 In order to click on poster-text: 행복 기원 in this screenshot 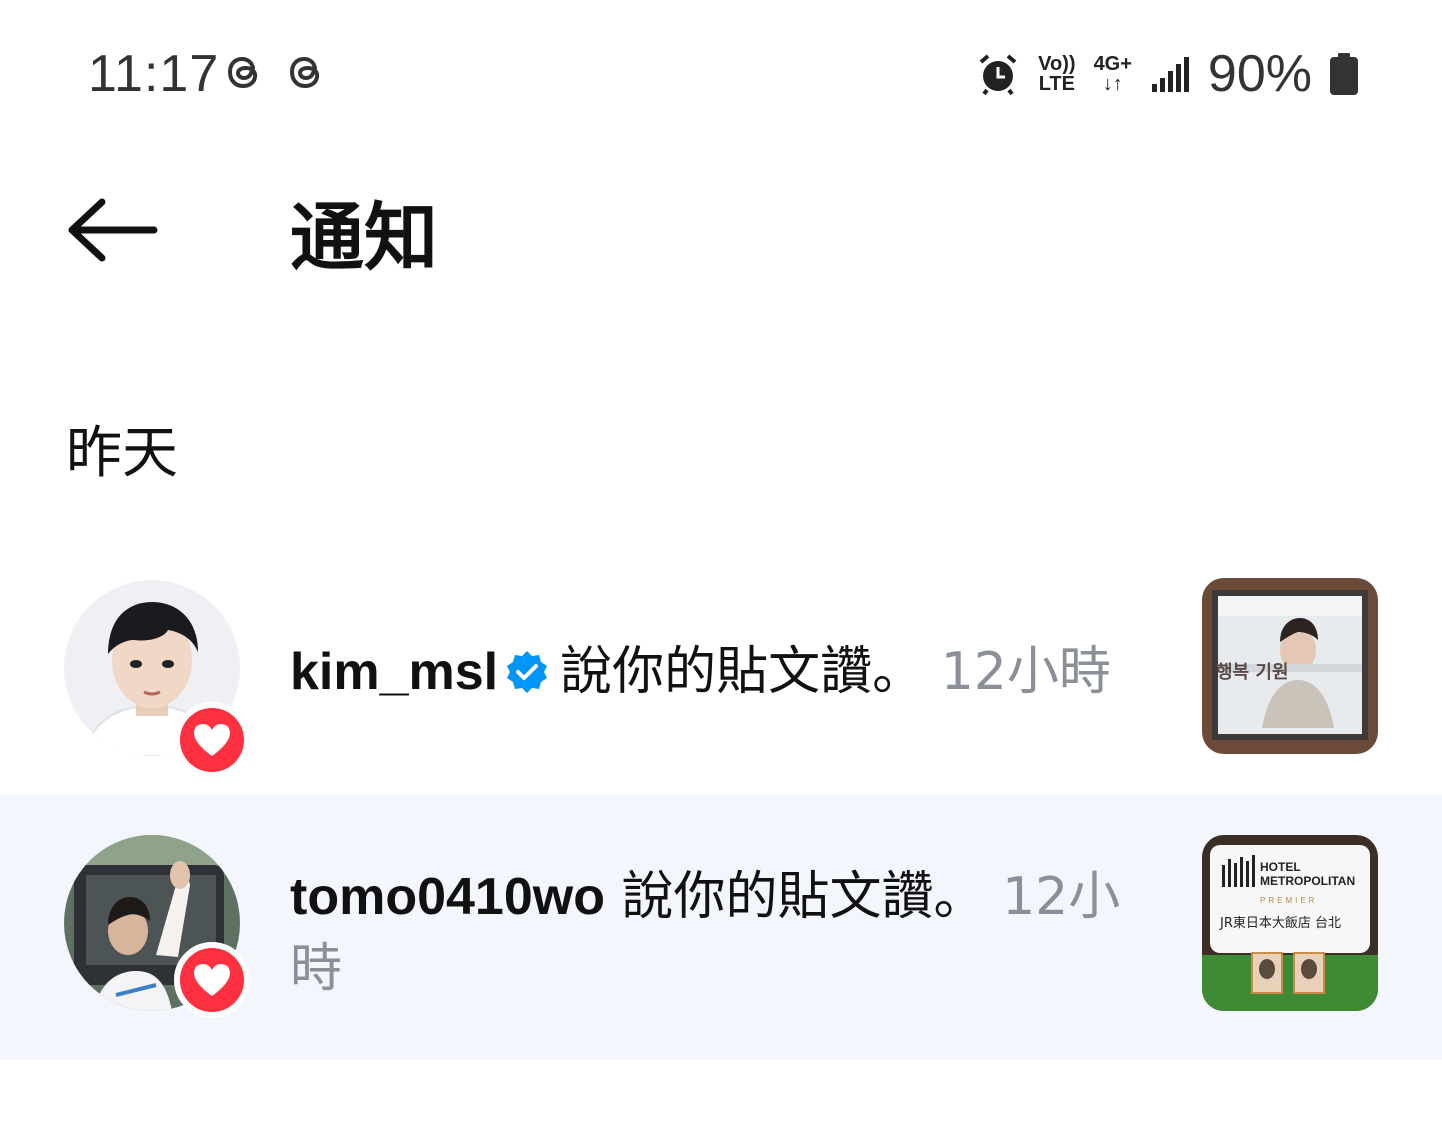, I will do `click(1252, 672)`.